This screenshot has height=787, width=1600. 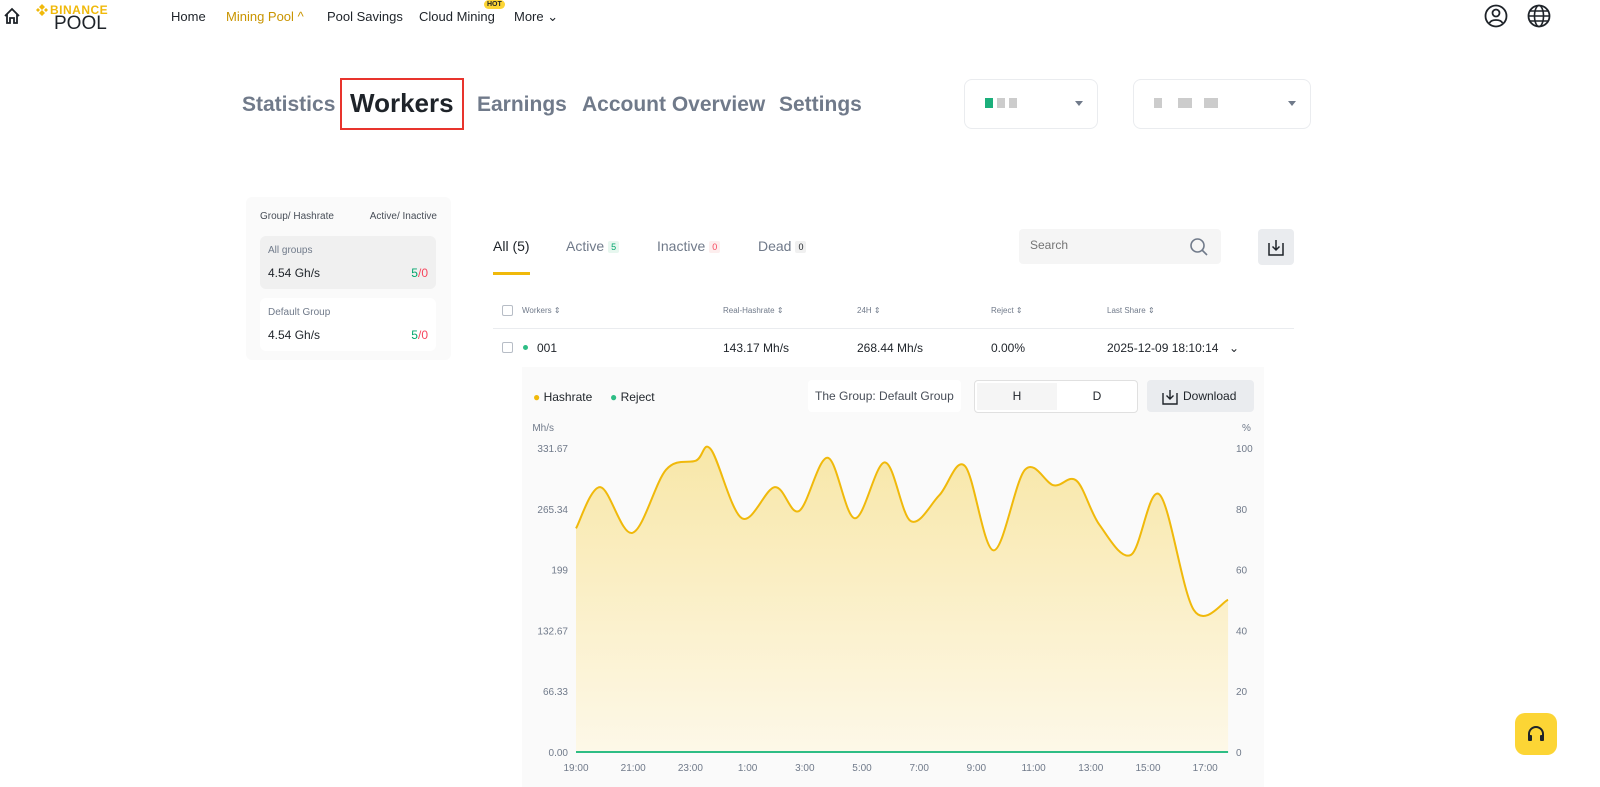 I want to click on filter-active: Active 5, so click(x=593, y=246).